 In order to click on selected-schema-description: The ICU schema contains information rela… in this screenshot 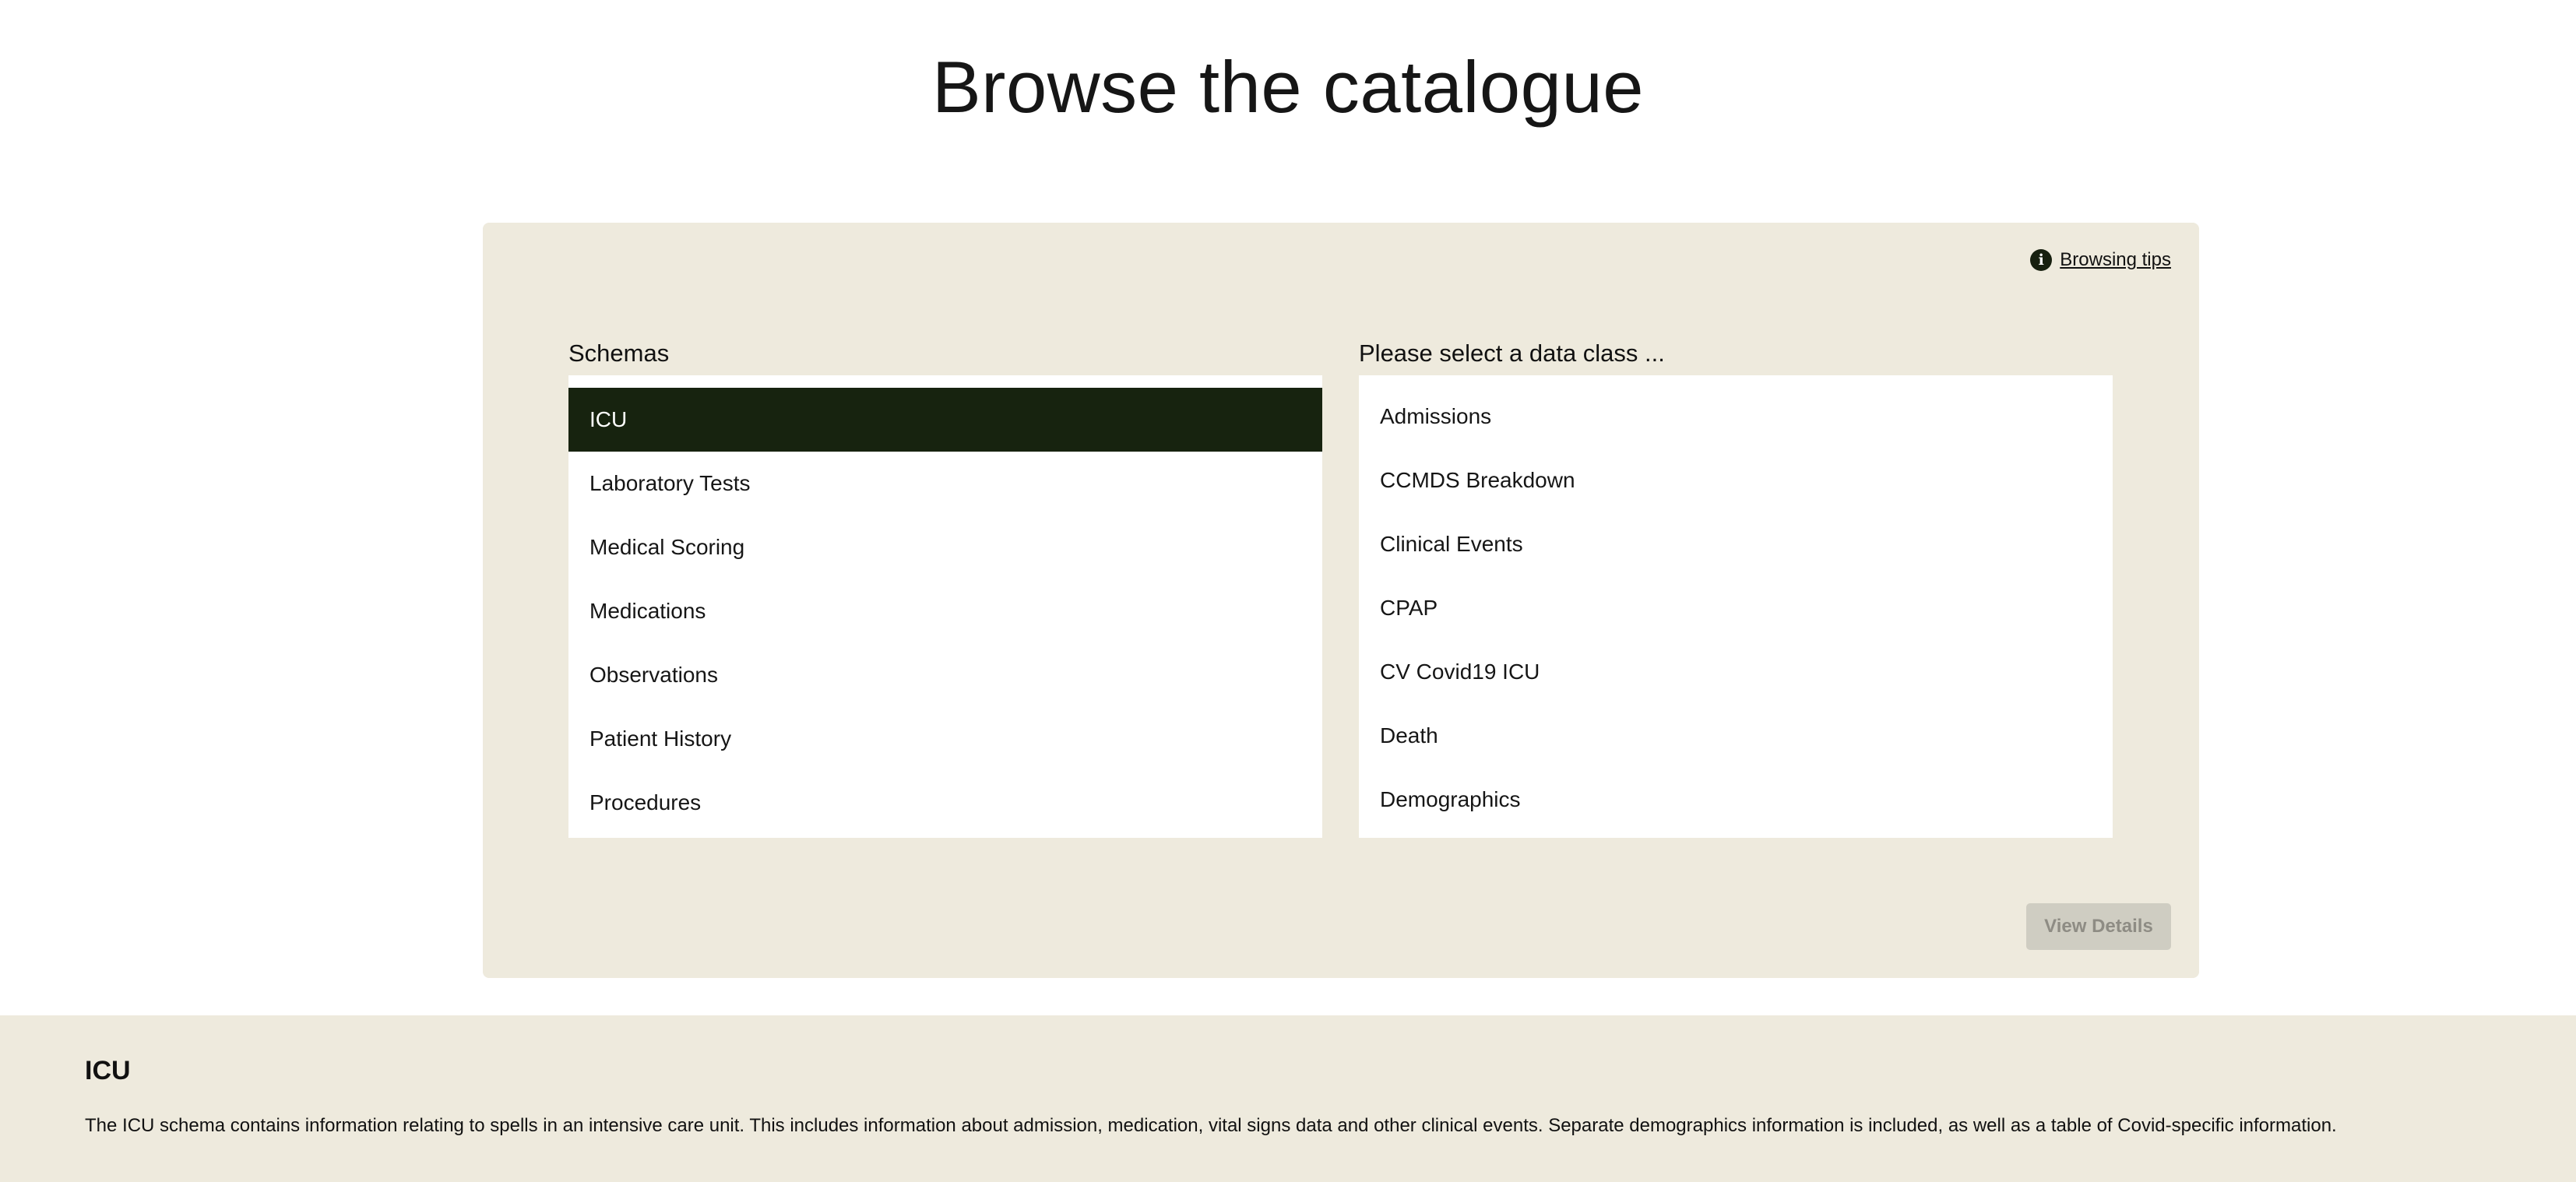, I will do `click(1211, 1125)`.